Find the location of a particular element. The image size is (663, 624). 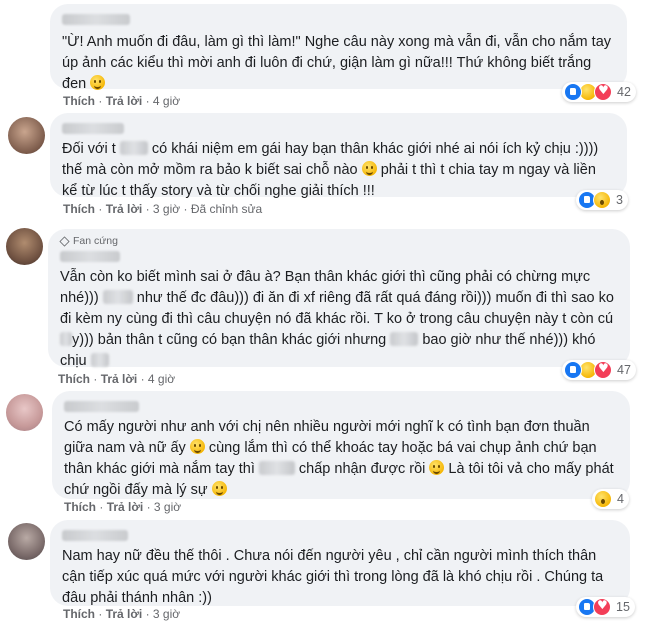

reaction-summary: 15 is located at coordinates (605, 607).